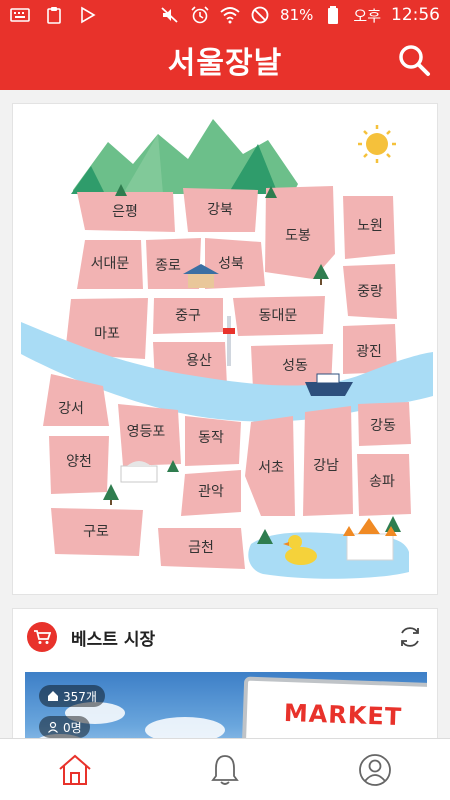 Image resolution: width=450 pixels, height=800 pixels. I want to click on app-bar: 서울장날, so click(225, 60).